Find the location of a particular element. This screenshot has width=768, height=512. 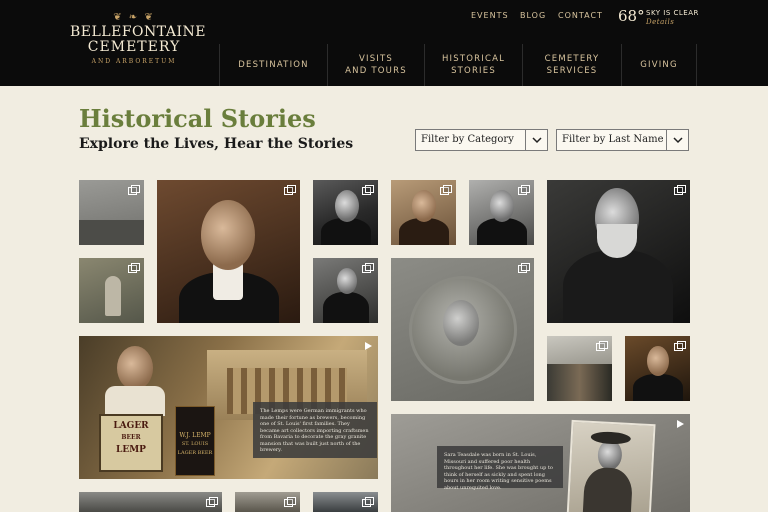

story-tile-bronze-medallion is located at coordinates (462, 329).